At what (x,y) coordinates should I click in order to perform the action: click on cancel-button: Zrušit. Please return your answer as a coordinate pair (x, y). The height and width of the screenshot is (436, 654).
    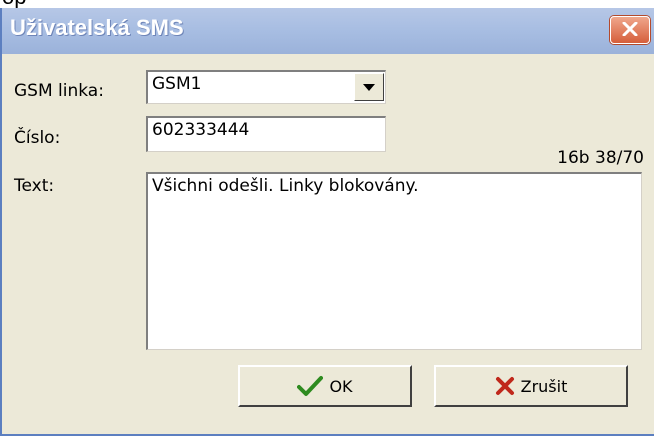
    Looking at the image, I should click on (531, 386).